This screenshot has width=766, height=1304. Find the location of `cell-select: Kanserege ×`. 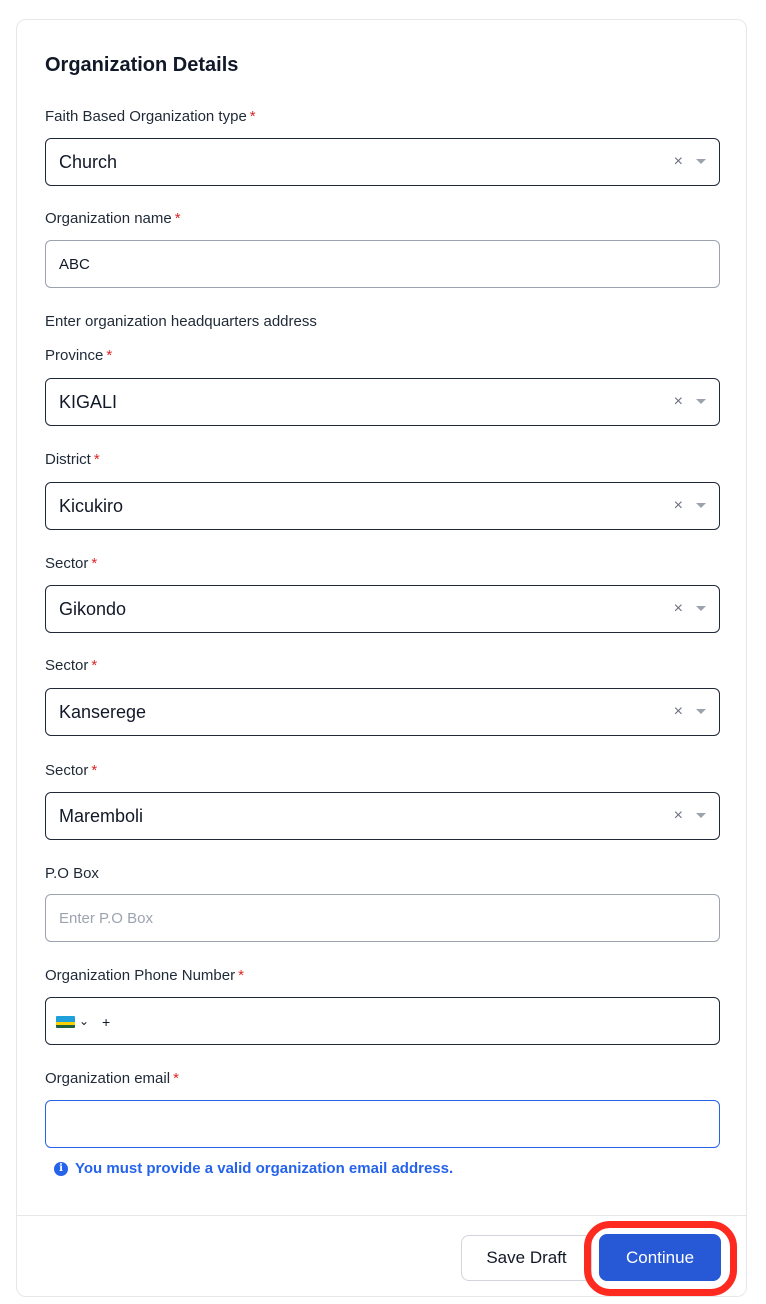

cell-select: Kanserege × is located at coordinates (382, 712).